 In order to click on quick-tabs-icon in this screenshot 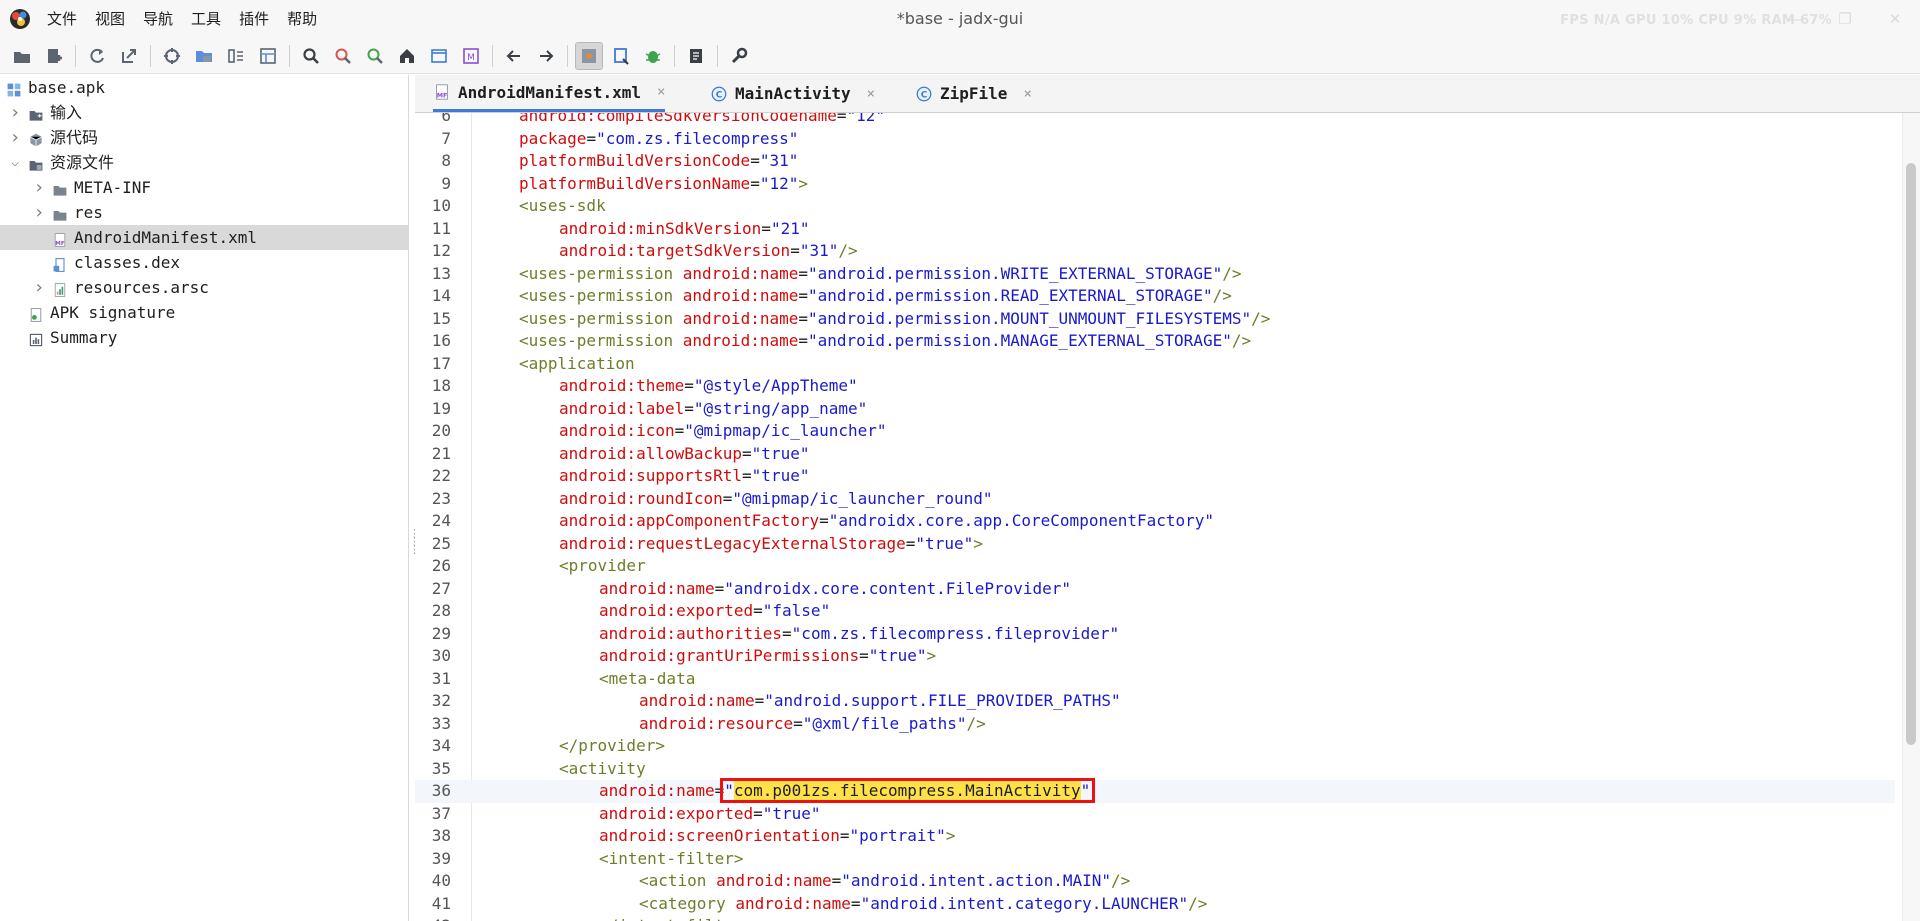, I will do `click(268, 56)`.